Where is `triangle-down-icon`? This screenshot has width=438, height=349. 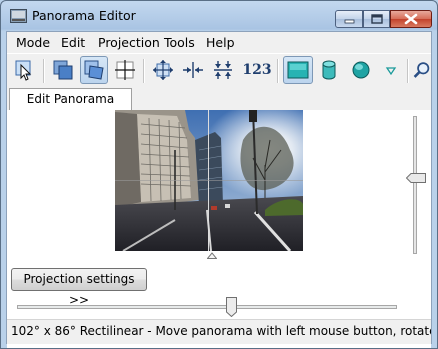 triangle-down-icon is located at coordinates (391, 71).